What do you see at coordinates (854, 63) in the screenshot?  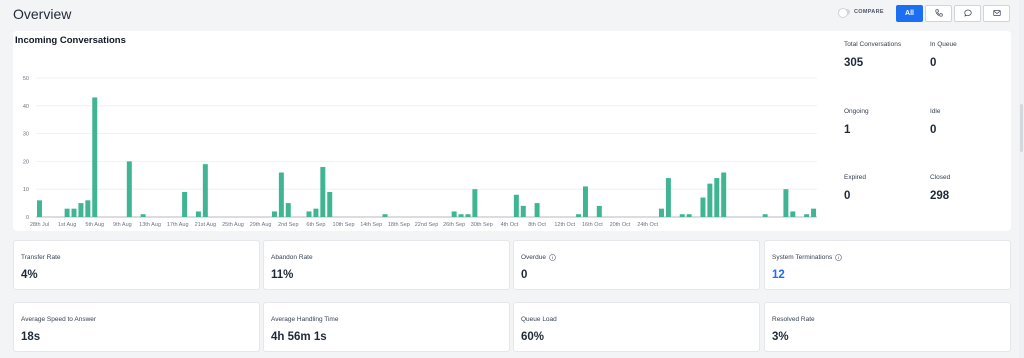 I see `stat-value: 305` at bounding box center [854, 63].